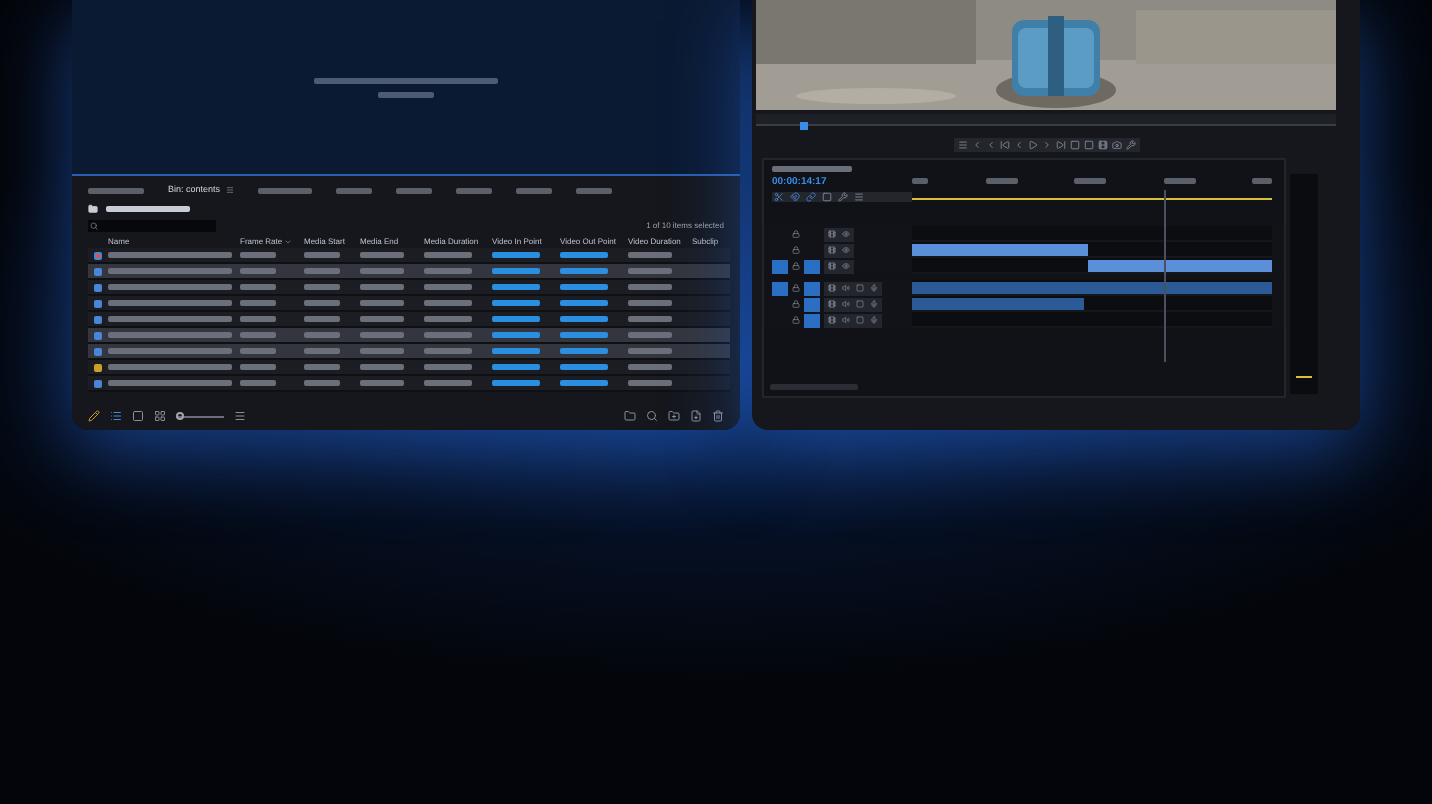  I want to click on play-icon, so click(1032, 145).